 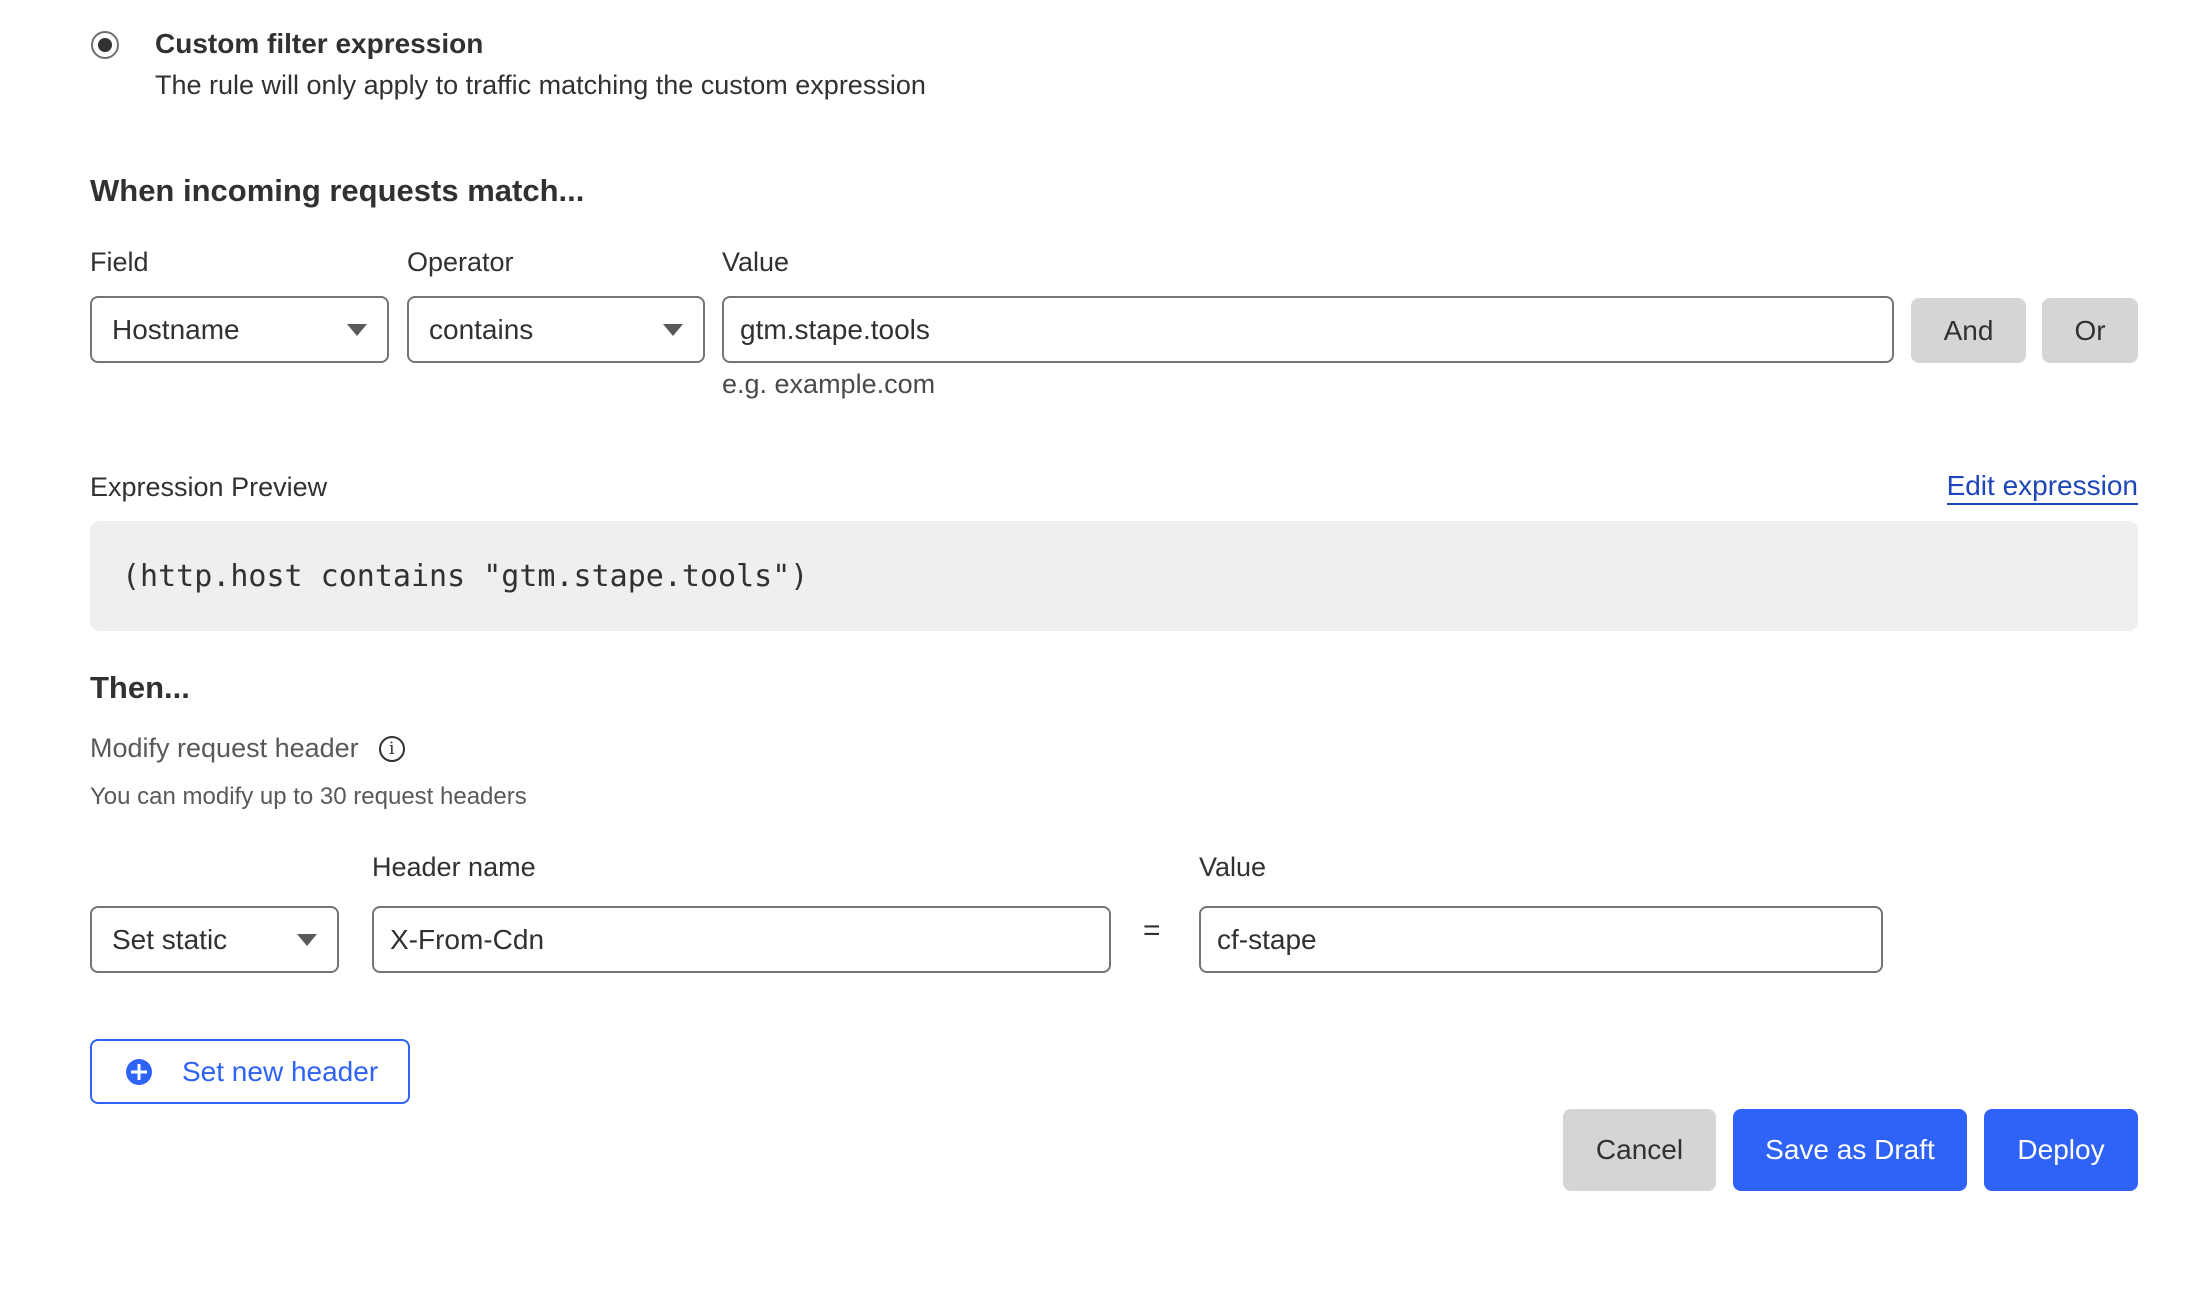 I want to click on modify-request-header-label: Modify request header, so click(x=224, y=748).